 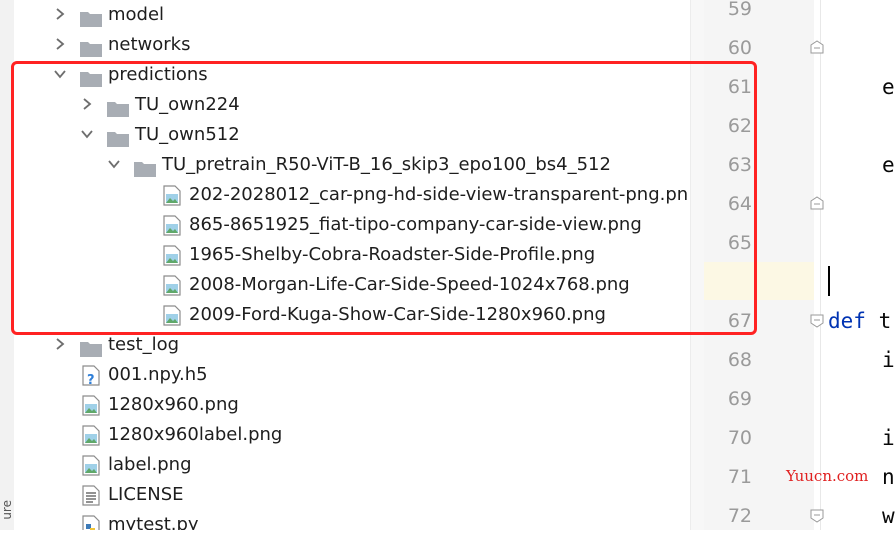 What do you see at coordinates (888, 513) in the screenshot?
I see `code-text: w` at bounding box center [888, 513].